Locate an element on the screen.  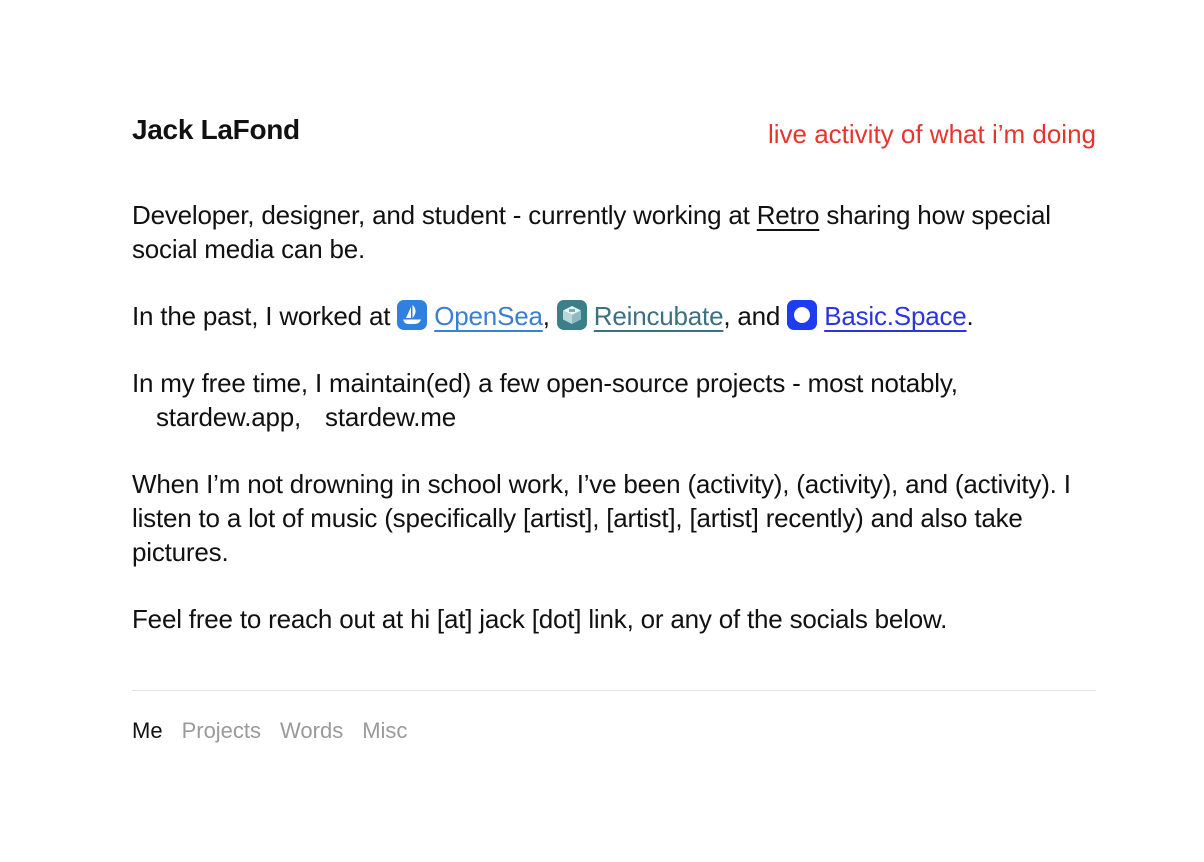
basic-space-link: Basic.Space is located at coordinates (895, 316).